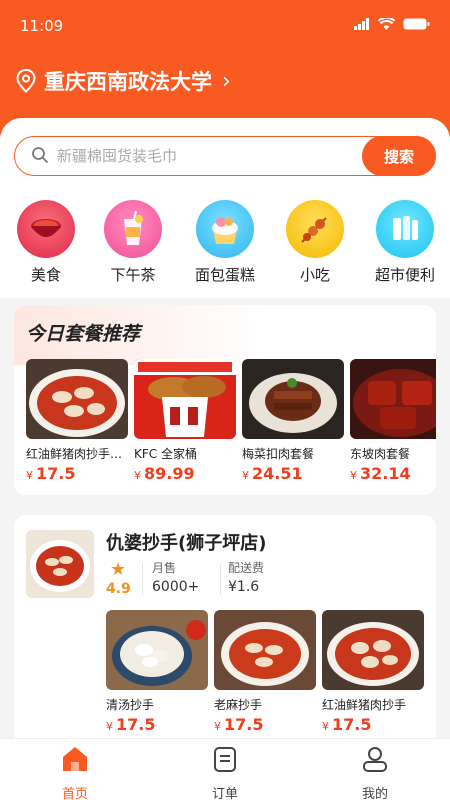  What do you see at coordinates (399, 156) in the screenshot?
I see `search-button: 搜索` at bounding box center [399, 156].